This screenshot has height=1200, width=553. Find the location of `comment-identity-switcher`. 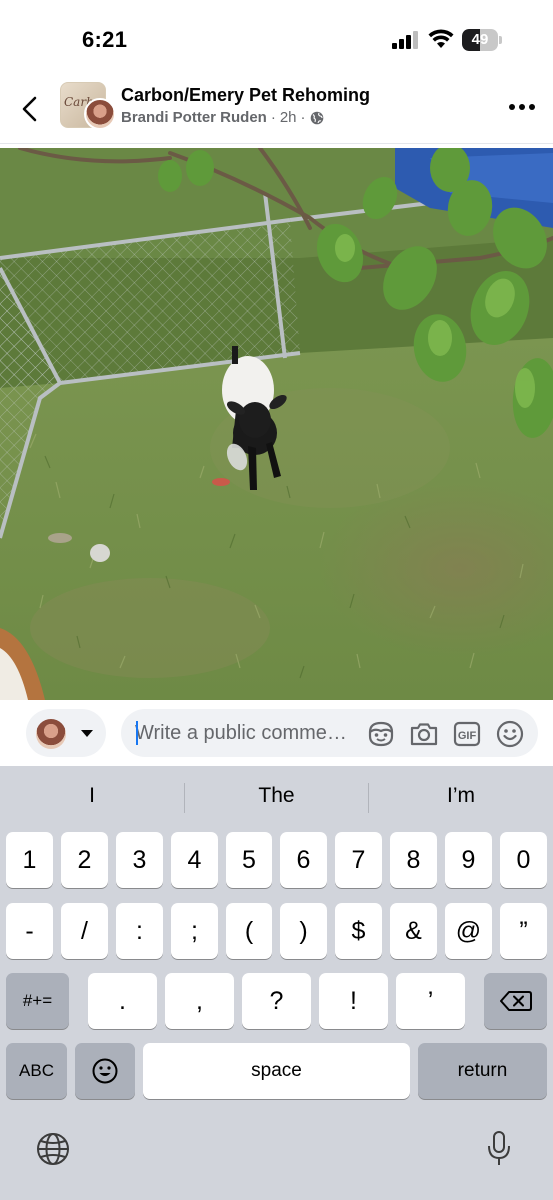

comment-identity-switcher is located at coordinates (66, 733).